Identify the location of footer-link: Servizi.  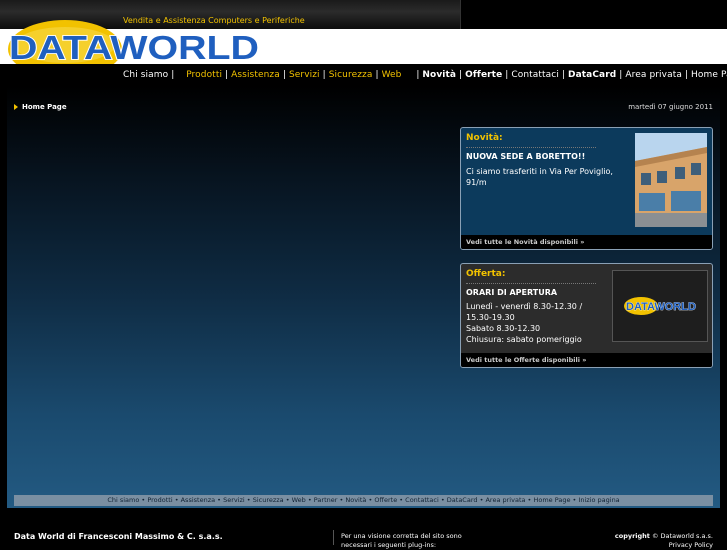
(234, 500).